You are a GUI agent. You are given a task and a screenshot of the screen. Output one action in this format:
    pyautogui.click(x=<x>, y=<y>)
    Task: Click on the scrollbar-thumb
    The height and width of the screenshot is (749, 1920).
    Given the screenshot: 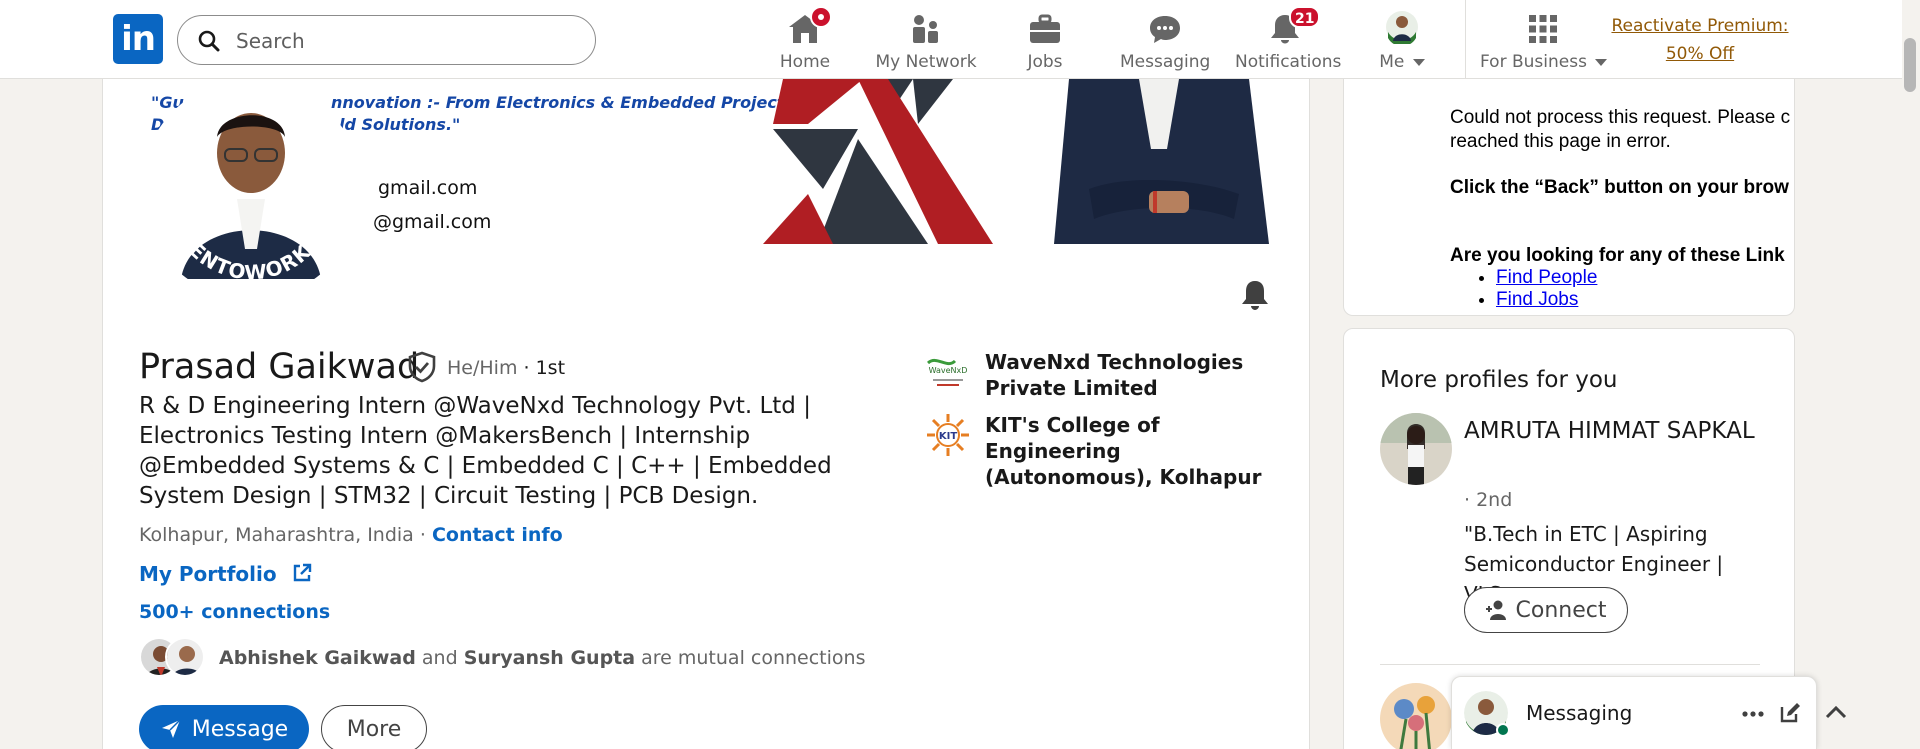 What is the action you would take?
    pyautogui.click(x=1910, y=65)
    